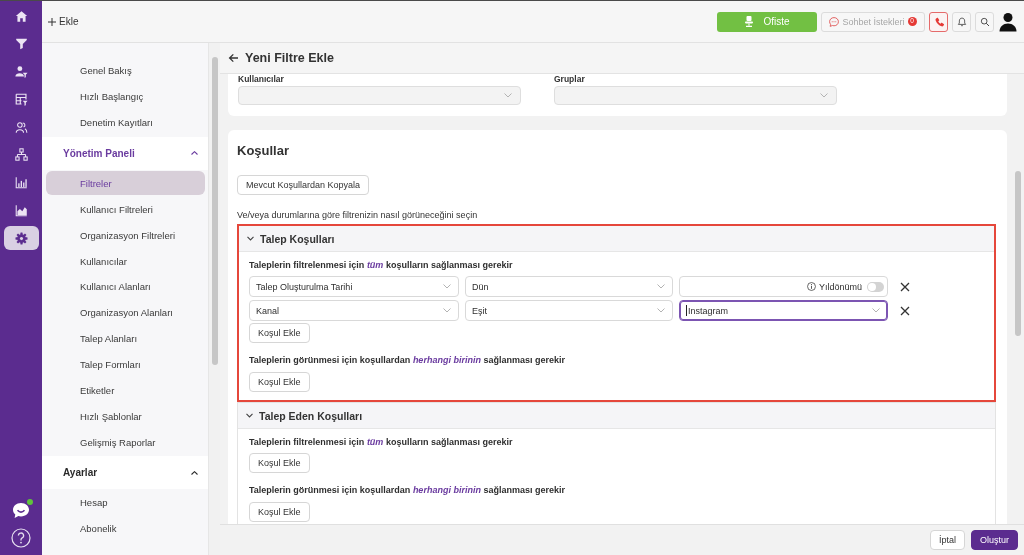 This screenshot has height=555, width=1024. What do you see at coordinates (125, 183) in the screenshot?
I see `sidebar-item: Filtreler` at bounding box center [125, 183].